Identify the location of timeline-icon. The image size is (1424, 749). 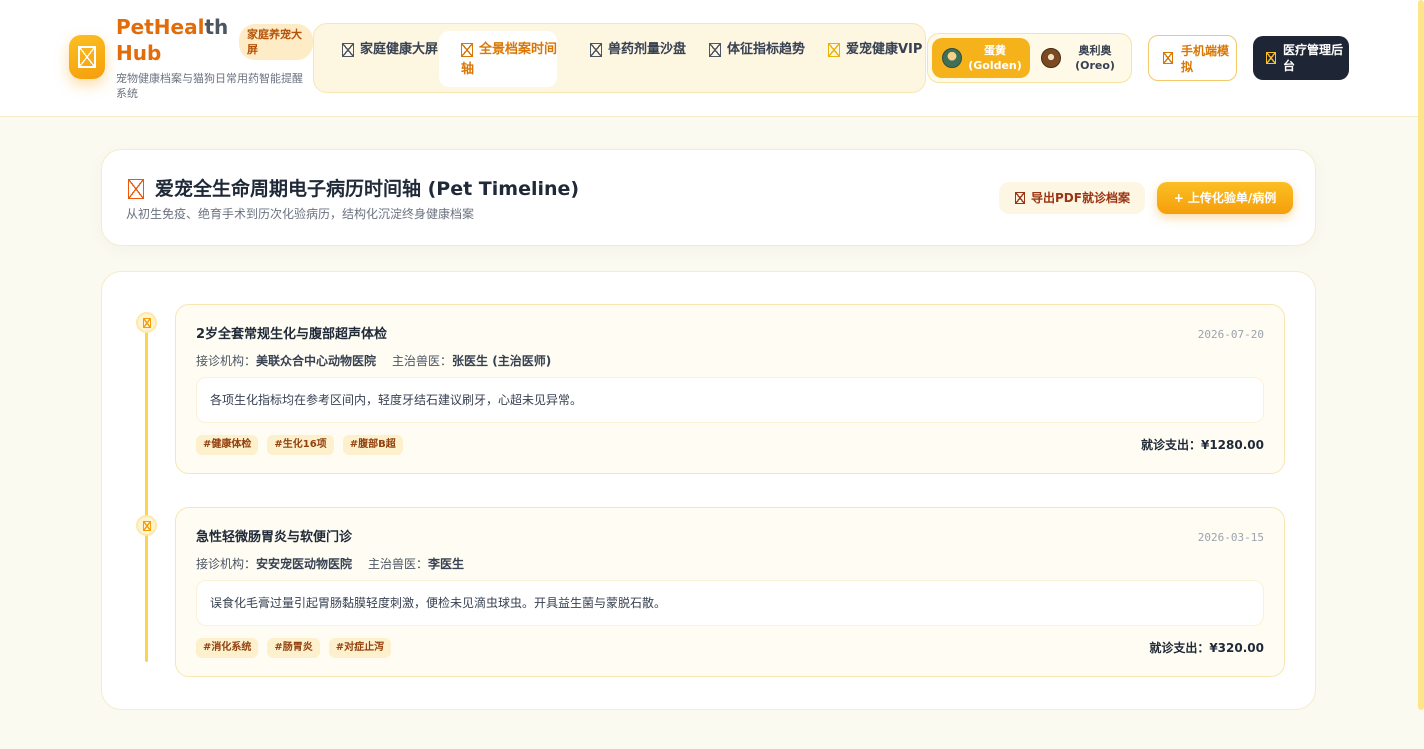
(467, 49).